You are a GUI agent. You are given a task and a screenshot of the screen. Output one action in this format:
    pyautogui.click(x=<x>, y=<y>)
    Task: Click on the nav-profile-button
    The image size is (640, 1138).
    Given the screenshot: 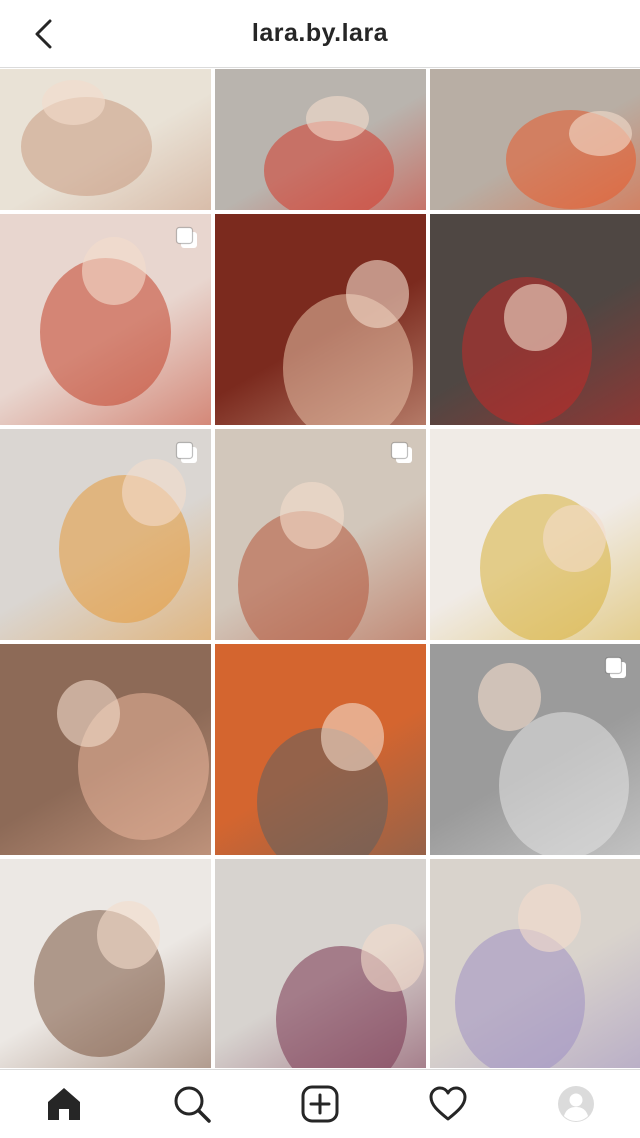 What is the action you would take?
    pyautogui.click(x=576, y=1104)
    